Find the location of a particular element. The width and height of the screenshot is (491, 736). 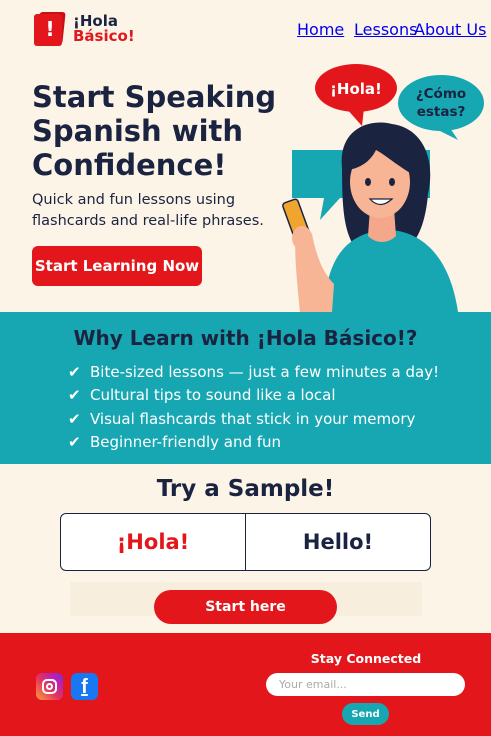

list-item: ✔ Cultural tips to sound like a local is located at coordinates (253, 396).